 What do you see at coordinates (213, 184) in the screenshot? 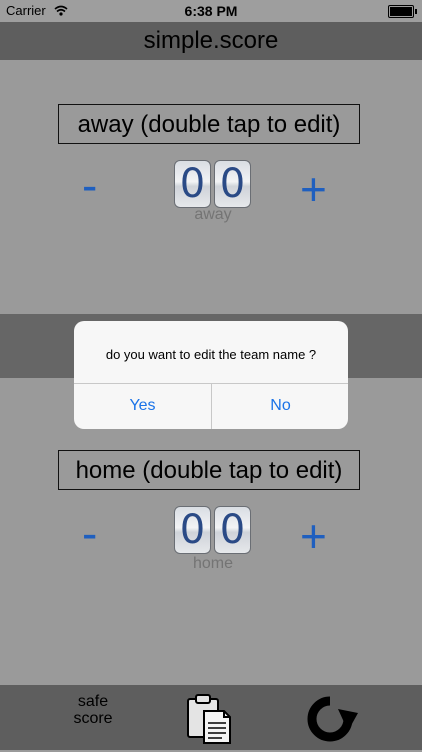
I see `away-score: 0 0` at bounding box center [213, 184].